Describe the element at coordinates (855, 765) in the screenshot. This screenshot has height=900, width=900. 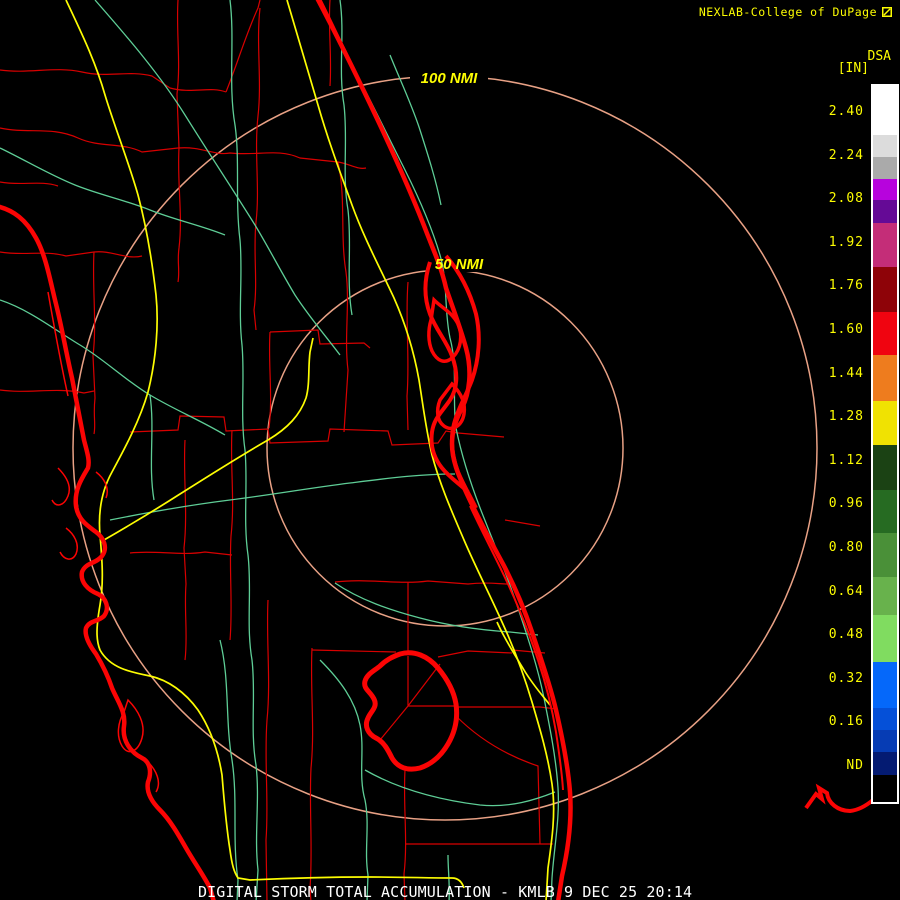
I see `colorbar-tick-label: ND` at that location.